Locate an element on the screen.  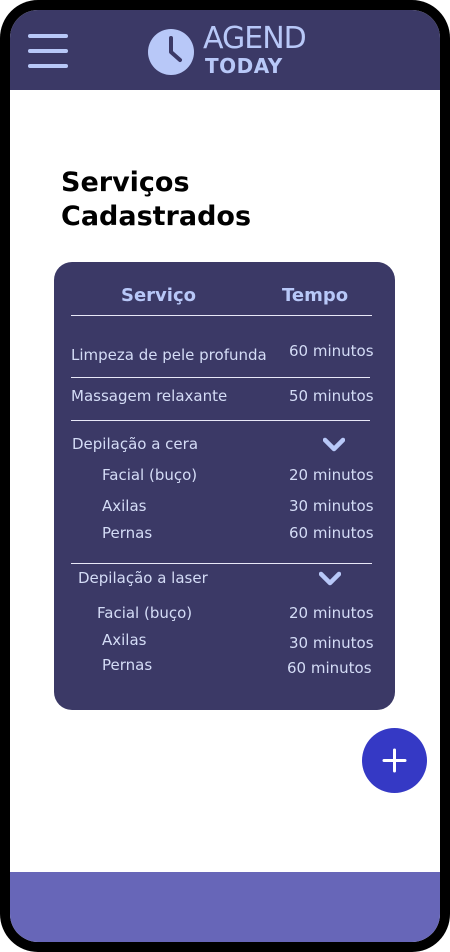
bottom-bar is located at coordinates (225, 907).